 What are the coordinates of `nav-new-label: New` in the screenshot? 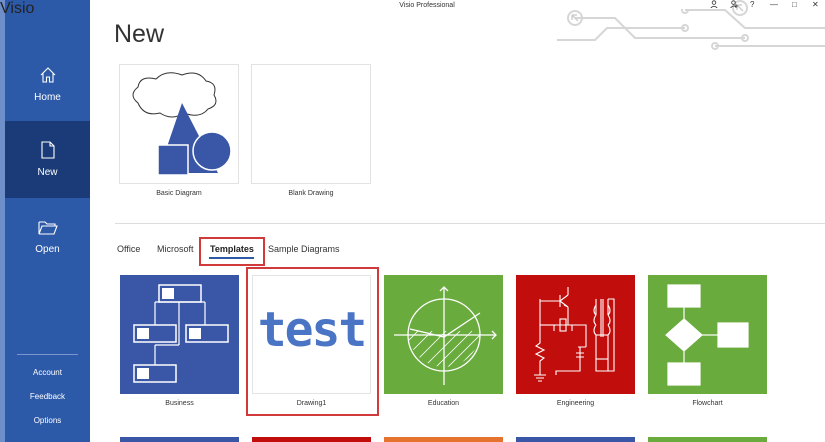 It's located at (47, 172).